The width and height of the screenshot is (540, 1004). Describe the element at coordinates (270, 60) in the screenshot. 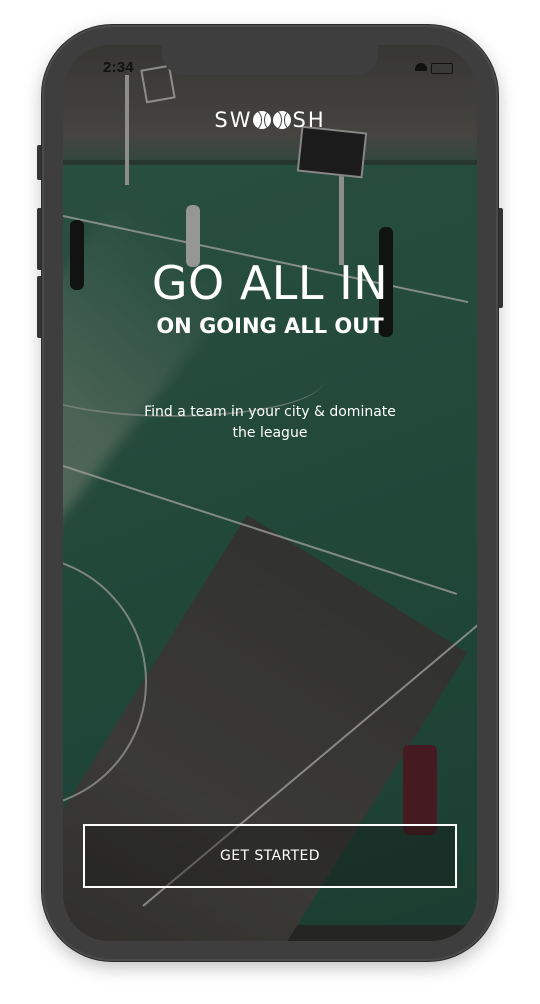

I see `notch` at that location.